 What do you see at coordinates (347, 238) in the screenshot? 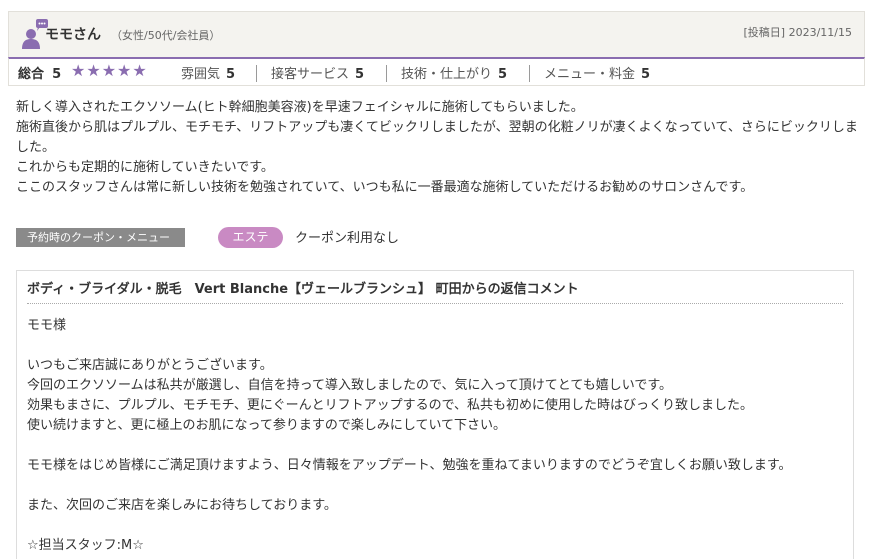
I see `coupon-status: クーポン利用なし` at bounding box center [347, 238].